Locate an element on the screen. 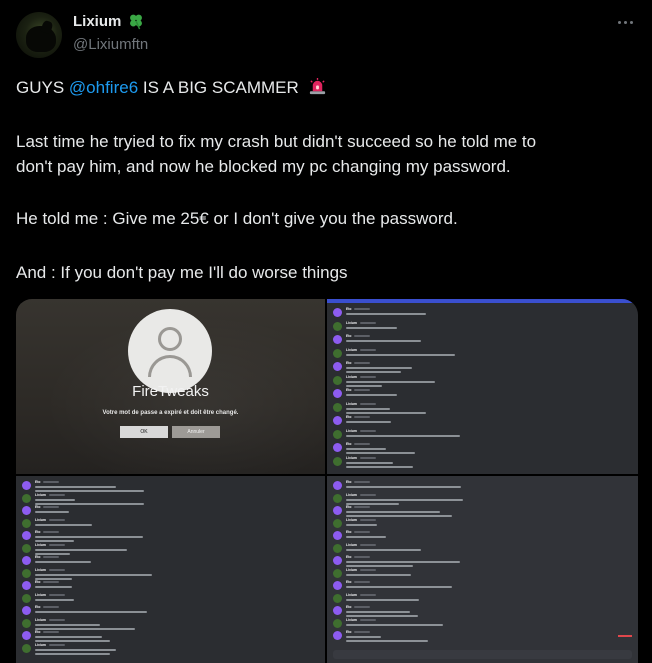 The width and height of the screenshot is (652, 663). lock-cancel-button: Annuler is located at coordinates (196, 432).